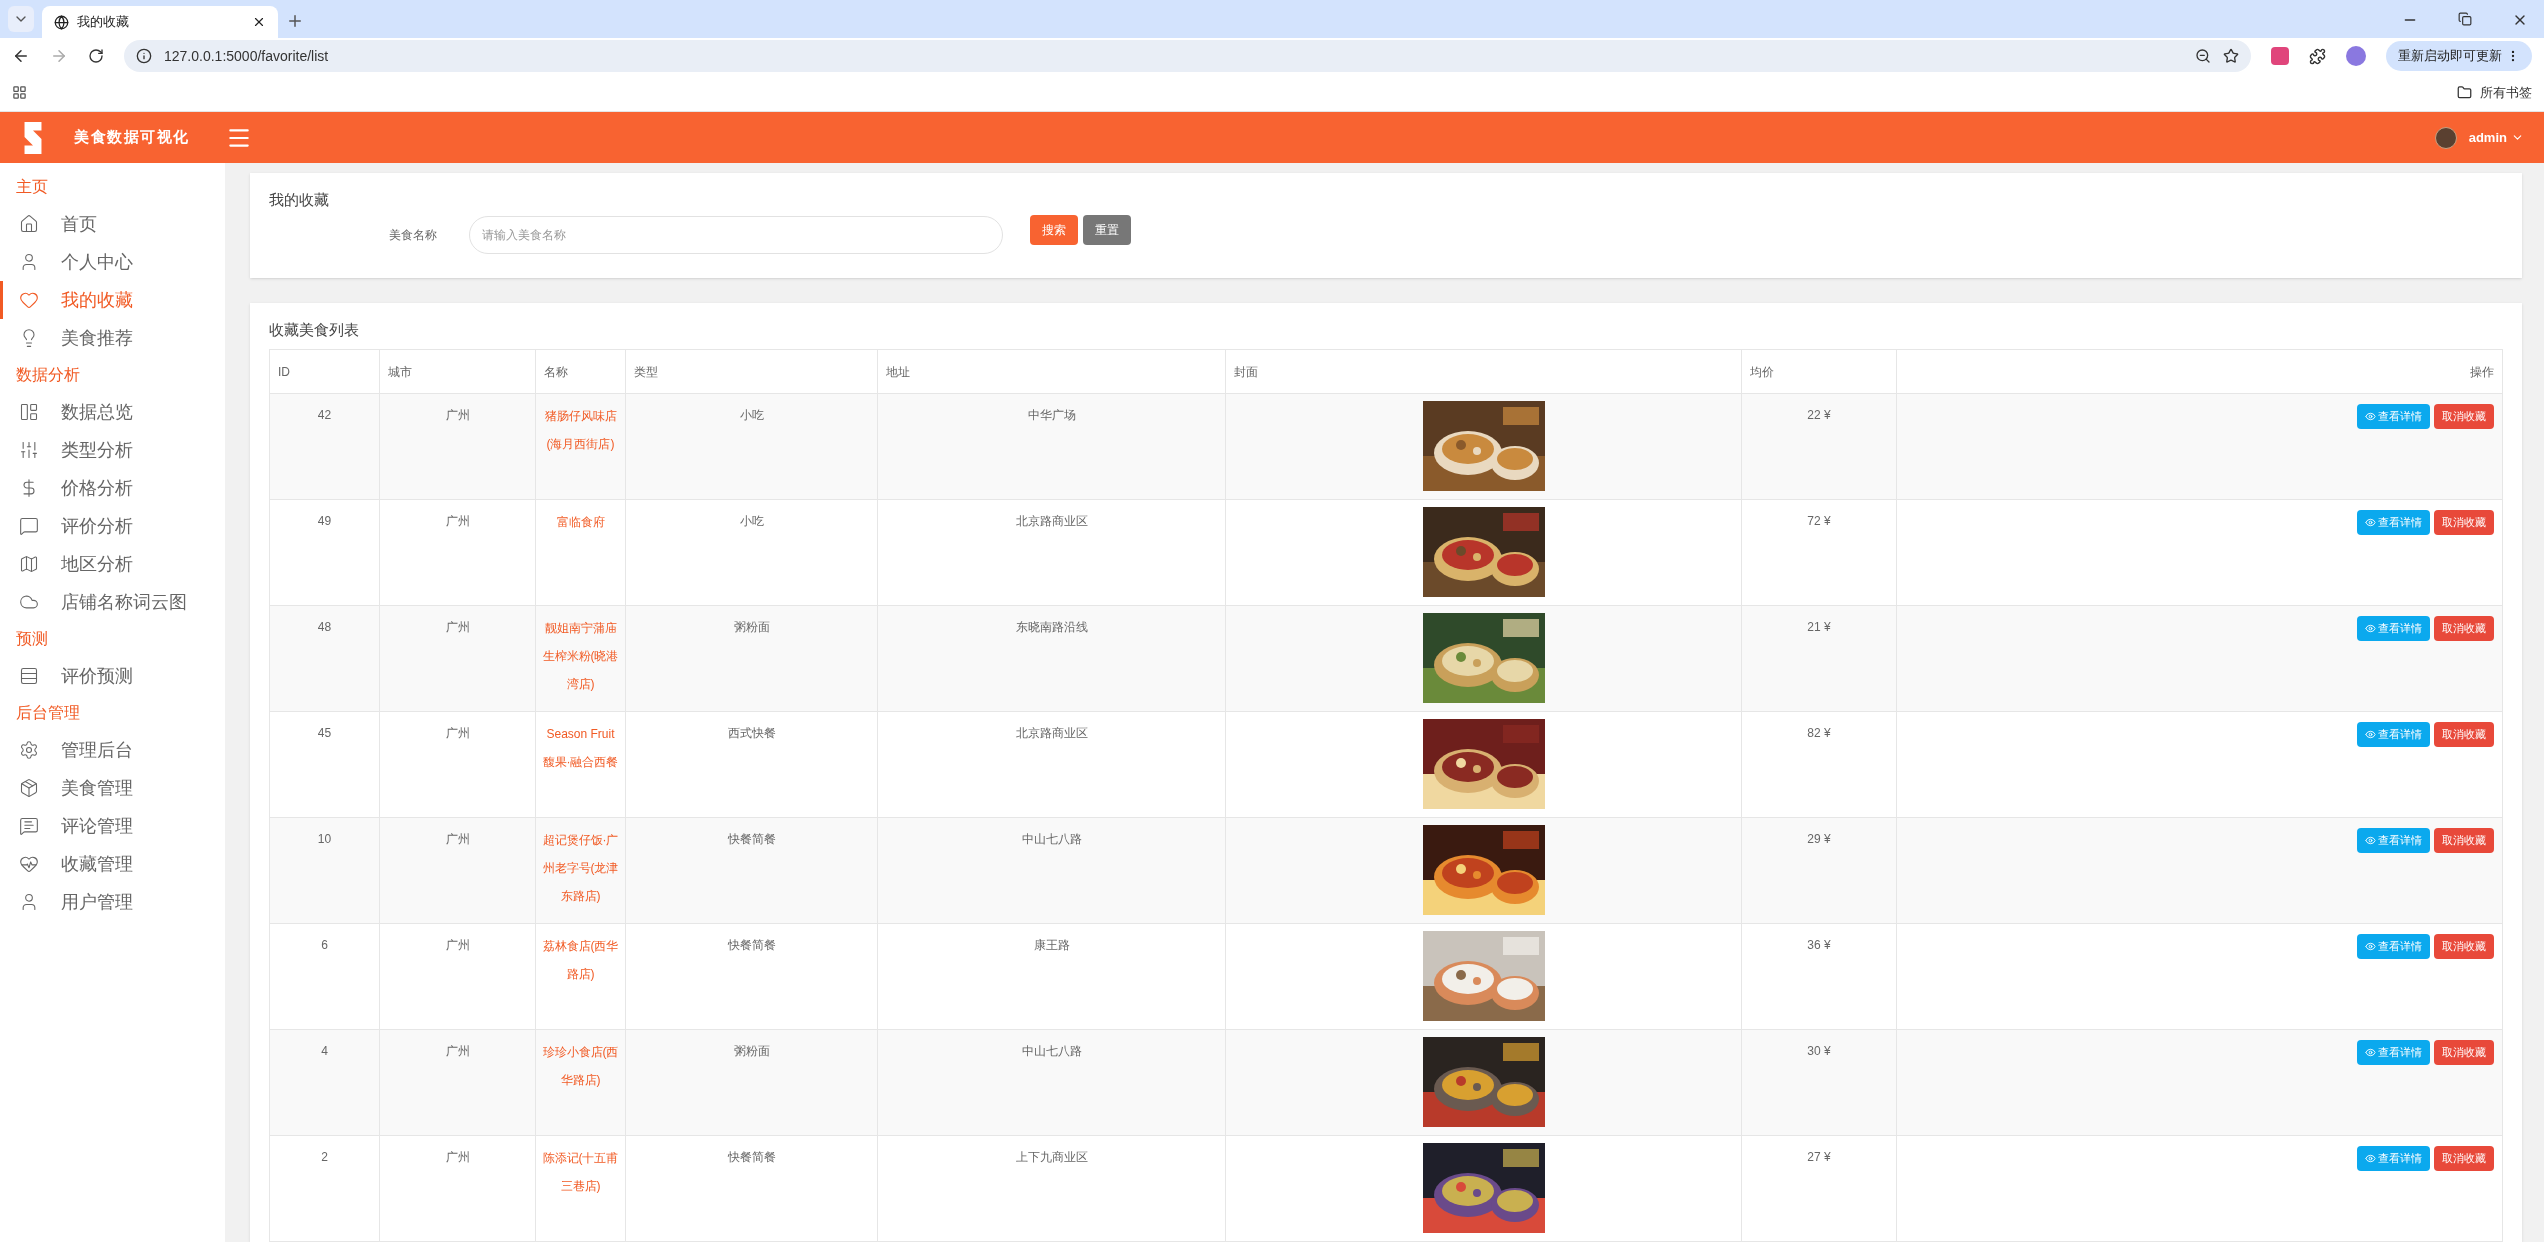  I want to click on table-cell: 30 ¥, so click(1819, 1082).